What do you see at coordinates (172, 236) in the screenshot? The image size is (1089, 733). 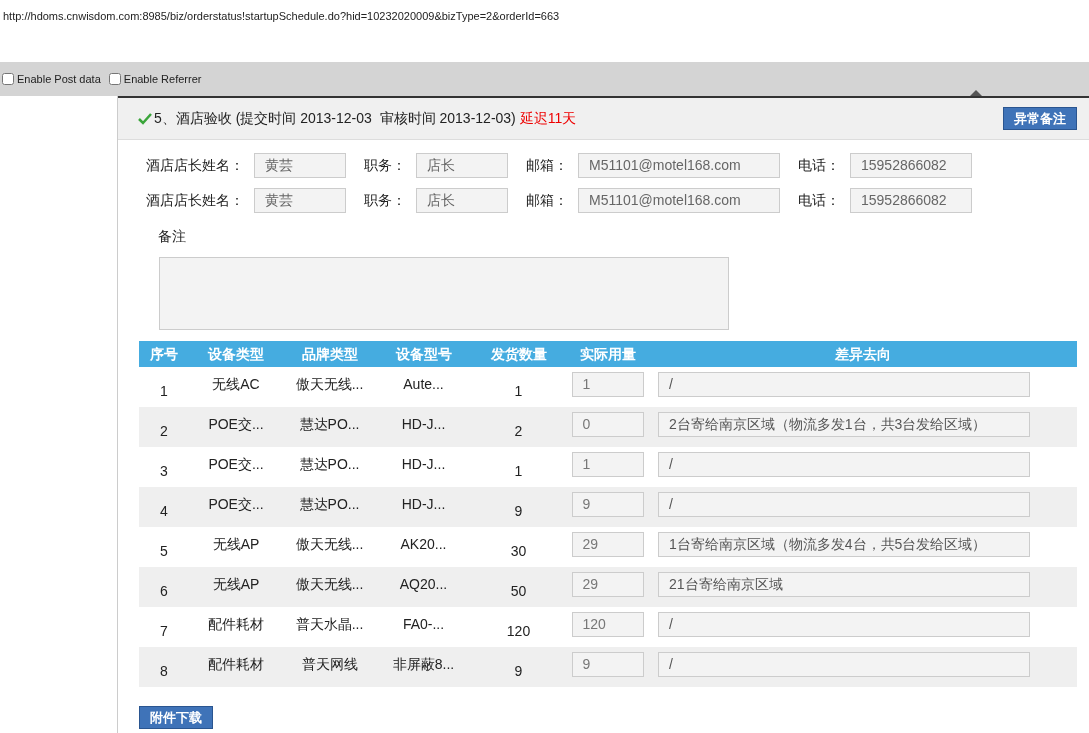 I see `remark-label: 备注` at bounding box center [172, 236].